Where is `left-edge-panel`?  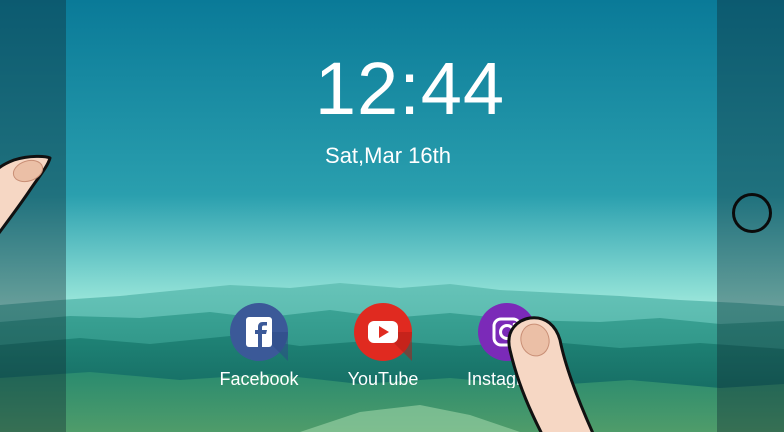
left-edge-panel is located at coordinates (33, 216).